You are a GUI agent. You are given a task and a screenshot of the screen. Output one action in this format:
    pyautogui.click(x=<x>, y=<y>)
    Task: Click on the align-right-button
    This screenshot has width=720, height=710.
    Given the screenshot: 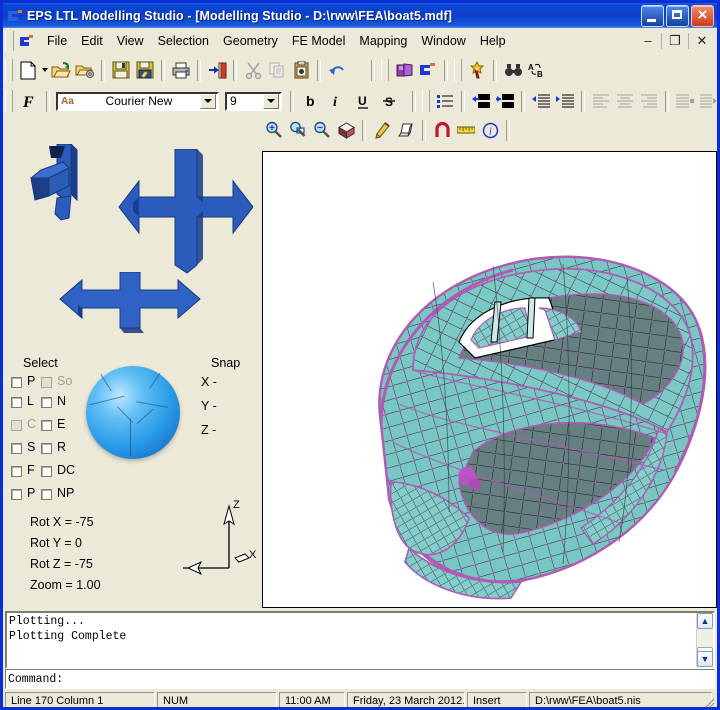 What is the action you would take?
    pyautogui.click(x=649, y=101)
    